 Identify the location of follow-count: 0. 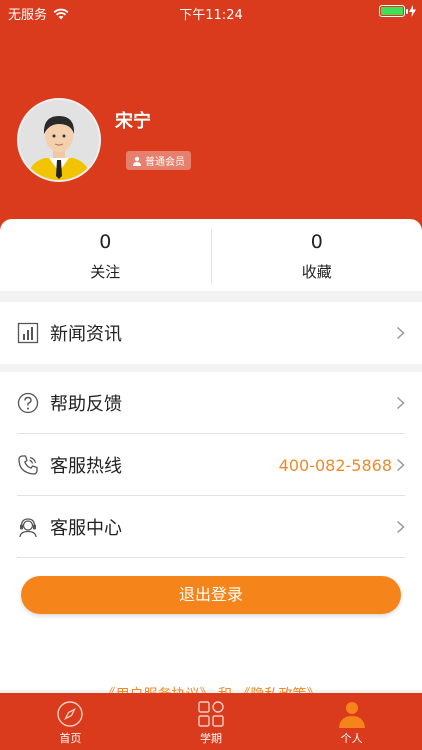
(105, 242).